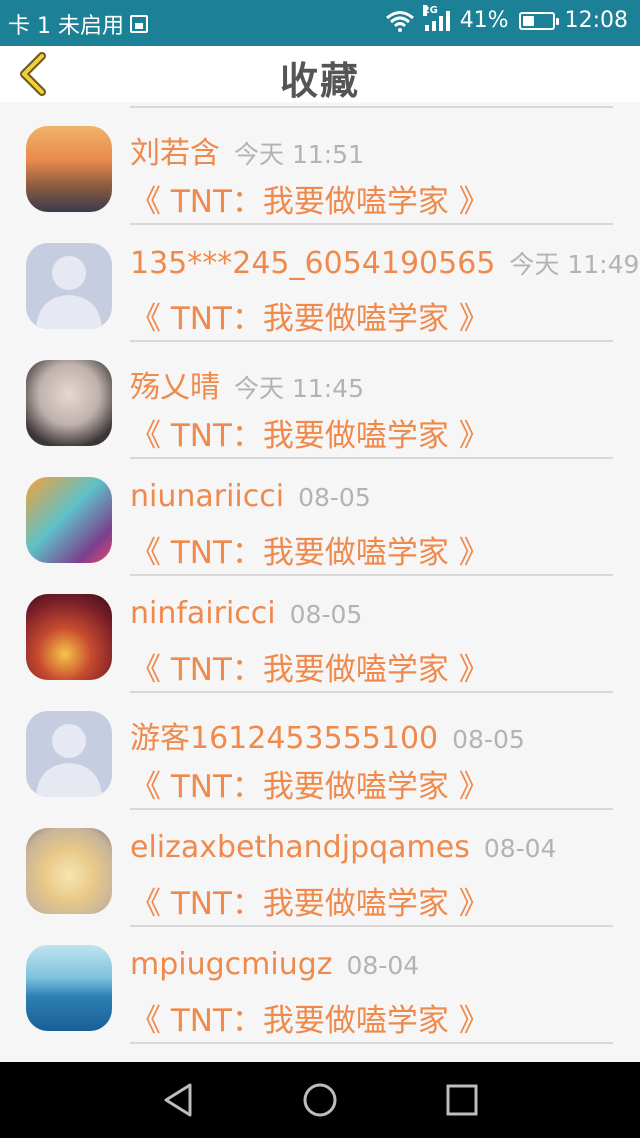  I want to click on app-header: 收藏, so click(320, 74).